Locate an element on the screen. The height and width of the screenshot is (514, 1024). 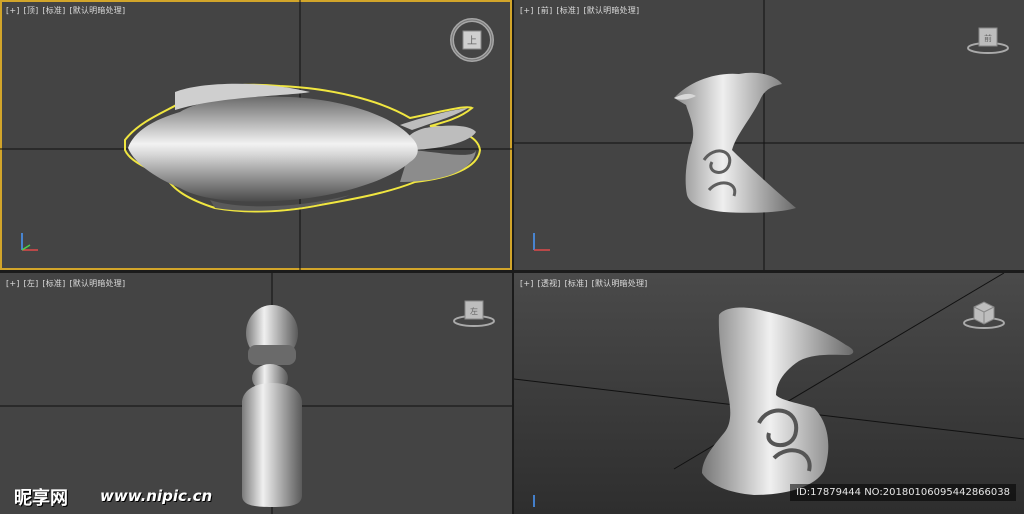
viewcube-icon: 左 is located at coordinates (474, 313).